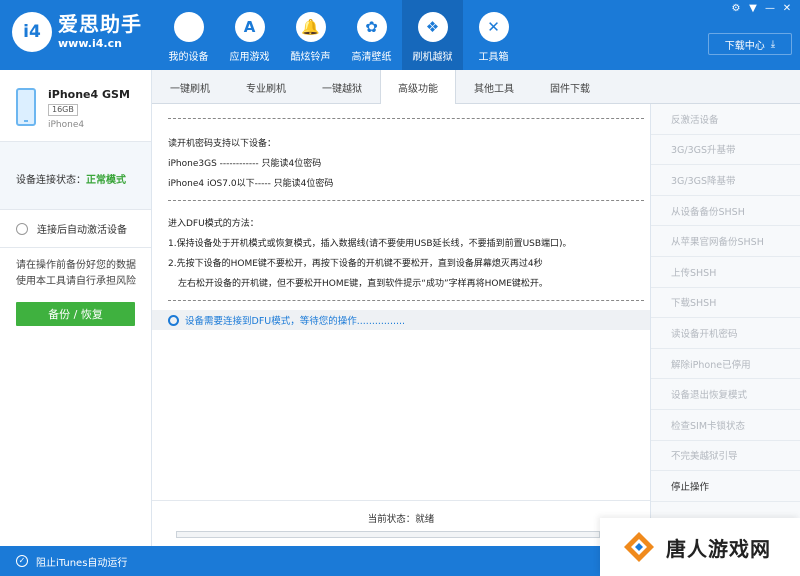  I want to click on download-icon: ⤓, so click(773, 44).